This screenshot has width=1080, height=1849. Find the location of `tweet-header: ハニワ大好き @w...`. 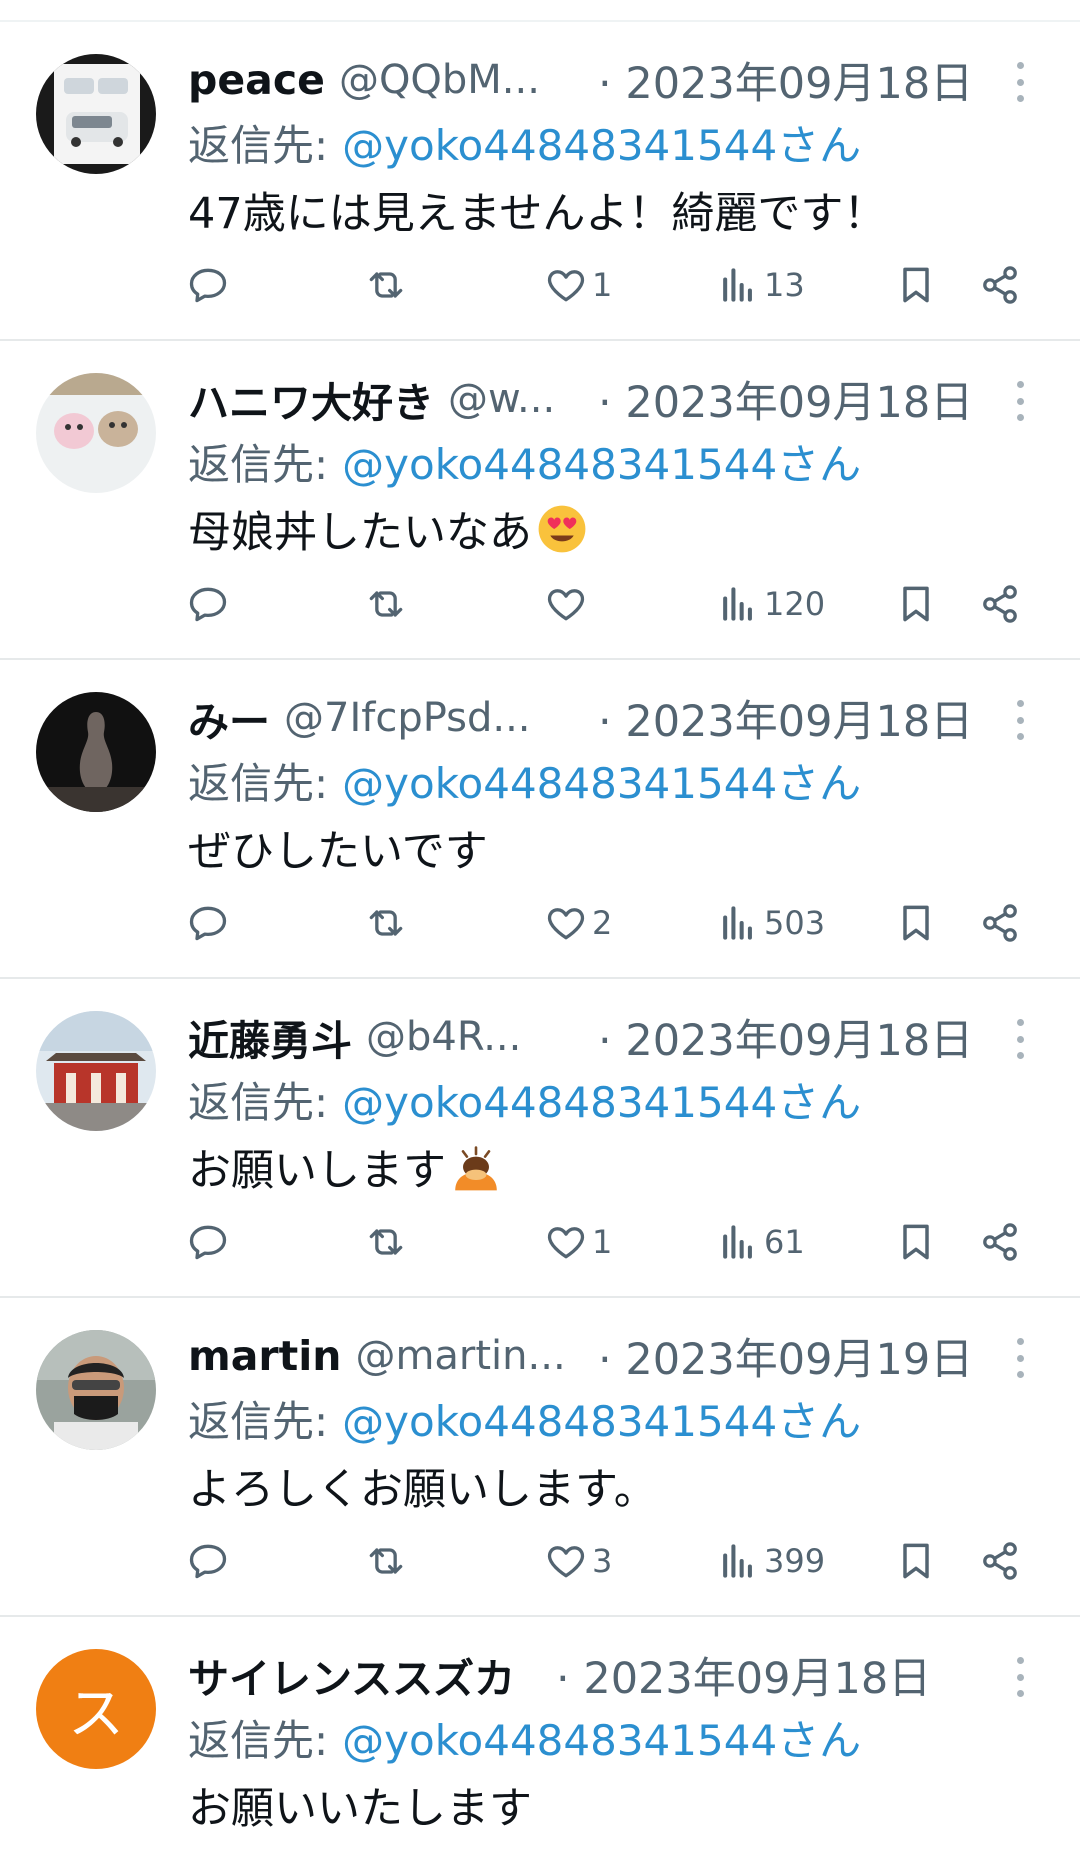

tweet-header: ハニワ大好き @w... is located at coordinates (371, 399).